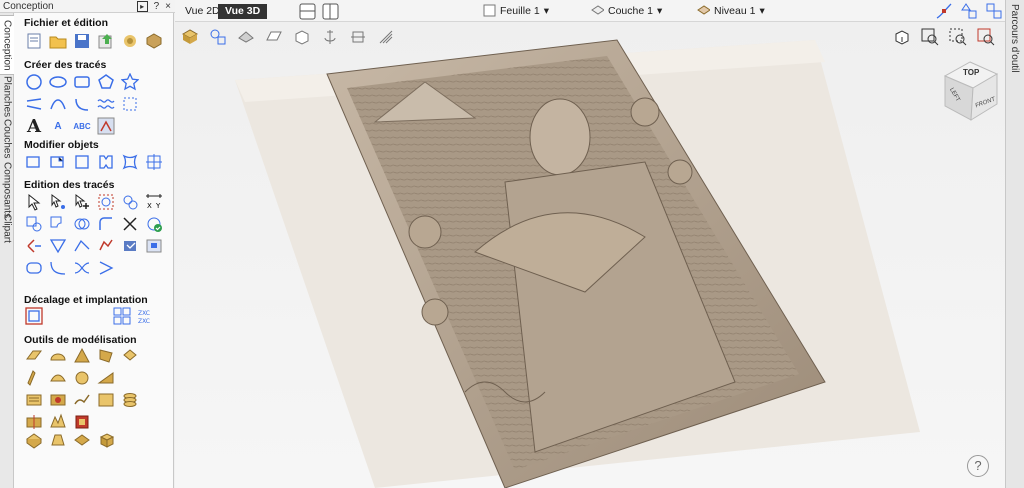  Describe the element at coordinates (58, 356) in the screenshot. I see `dome-icon` at that location.